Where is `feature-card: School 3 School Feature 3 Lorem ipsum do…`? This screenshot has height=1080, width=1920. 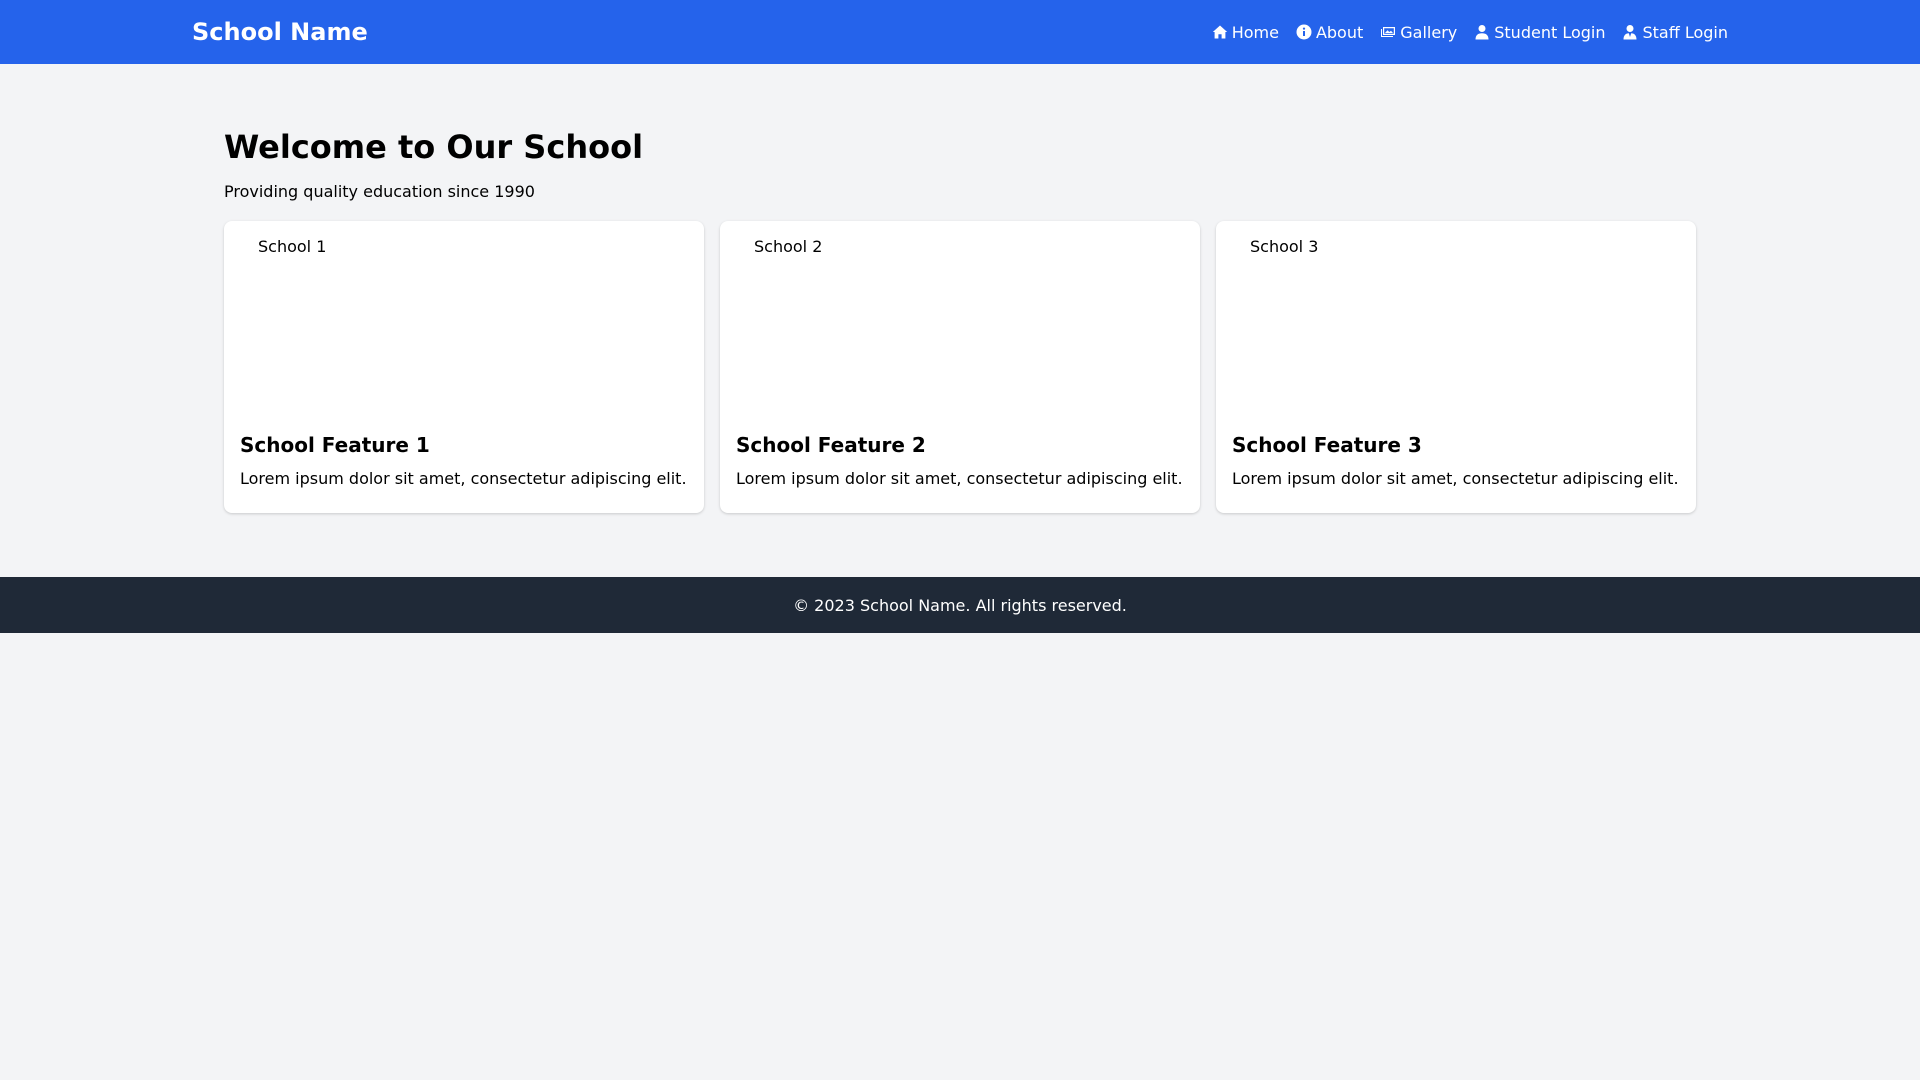
feature-card: School 3 School Feature 3 Lorem ipsum do… is located at coordinates (1456, 367).